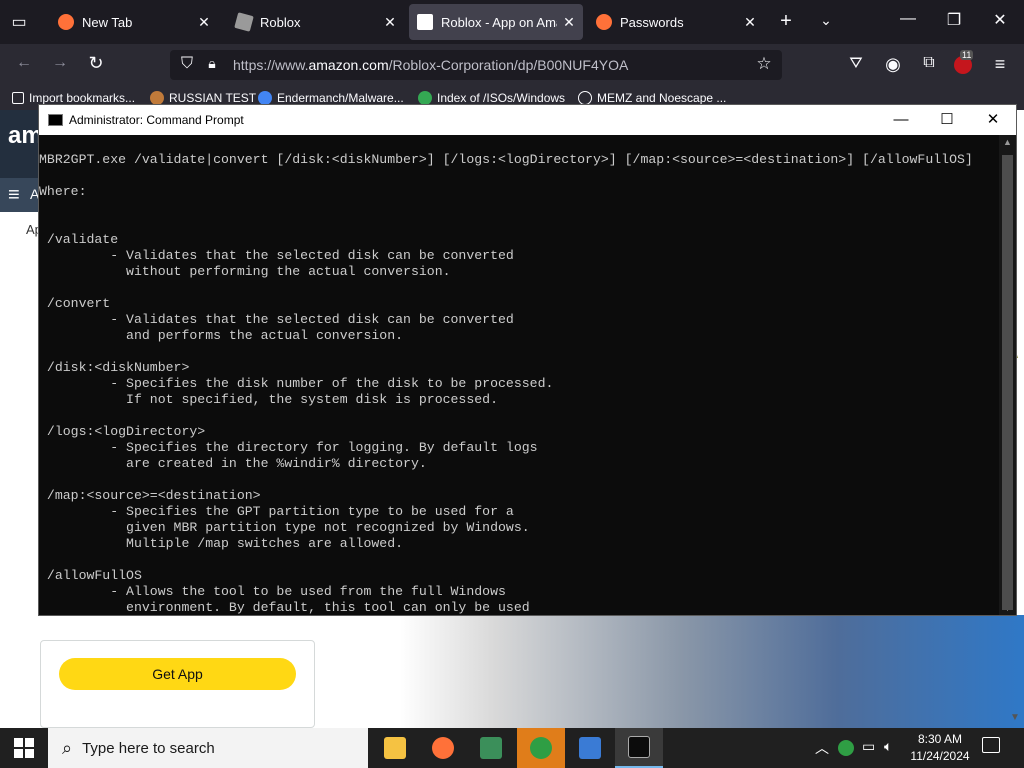 This screenshot has height=768, width=1024. I want to click on new-tab-plus-icon: +, so click(786, 21).